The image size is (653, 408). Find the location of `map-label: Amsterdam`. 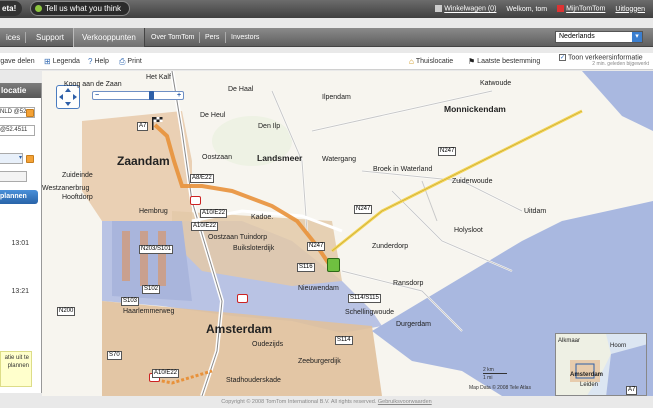

map-label: Amsterdam is located at coordinates (239, 329).